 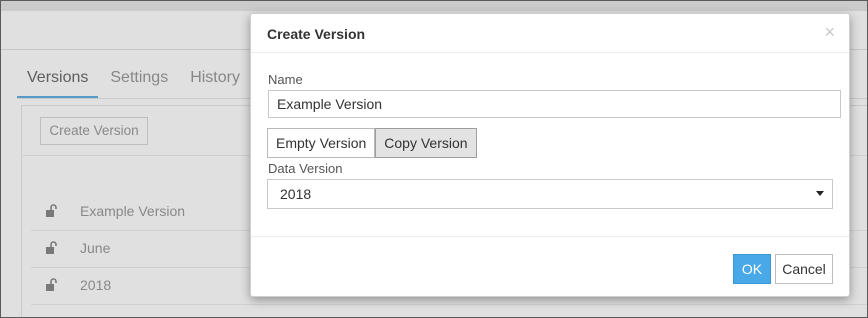 I want to click on data-version-label: Data Version, so click(x=305, y=168).